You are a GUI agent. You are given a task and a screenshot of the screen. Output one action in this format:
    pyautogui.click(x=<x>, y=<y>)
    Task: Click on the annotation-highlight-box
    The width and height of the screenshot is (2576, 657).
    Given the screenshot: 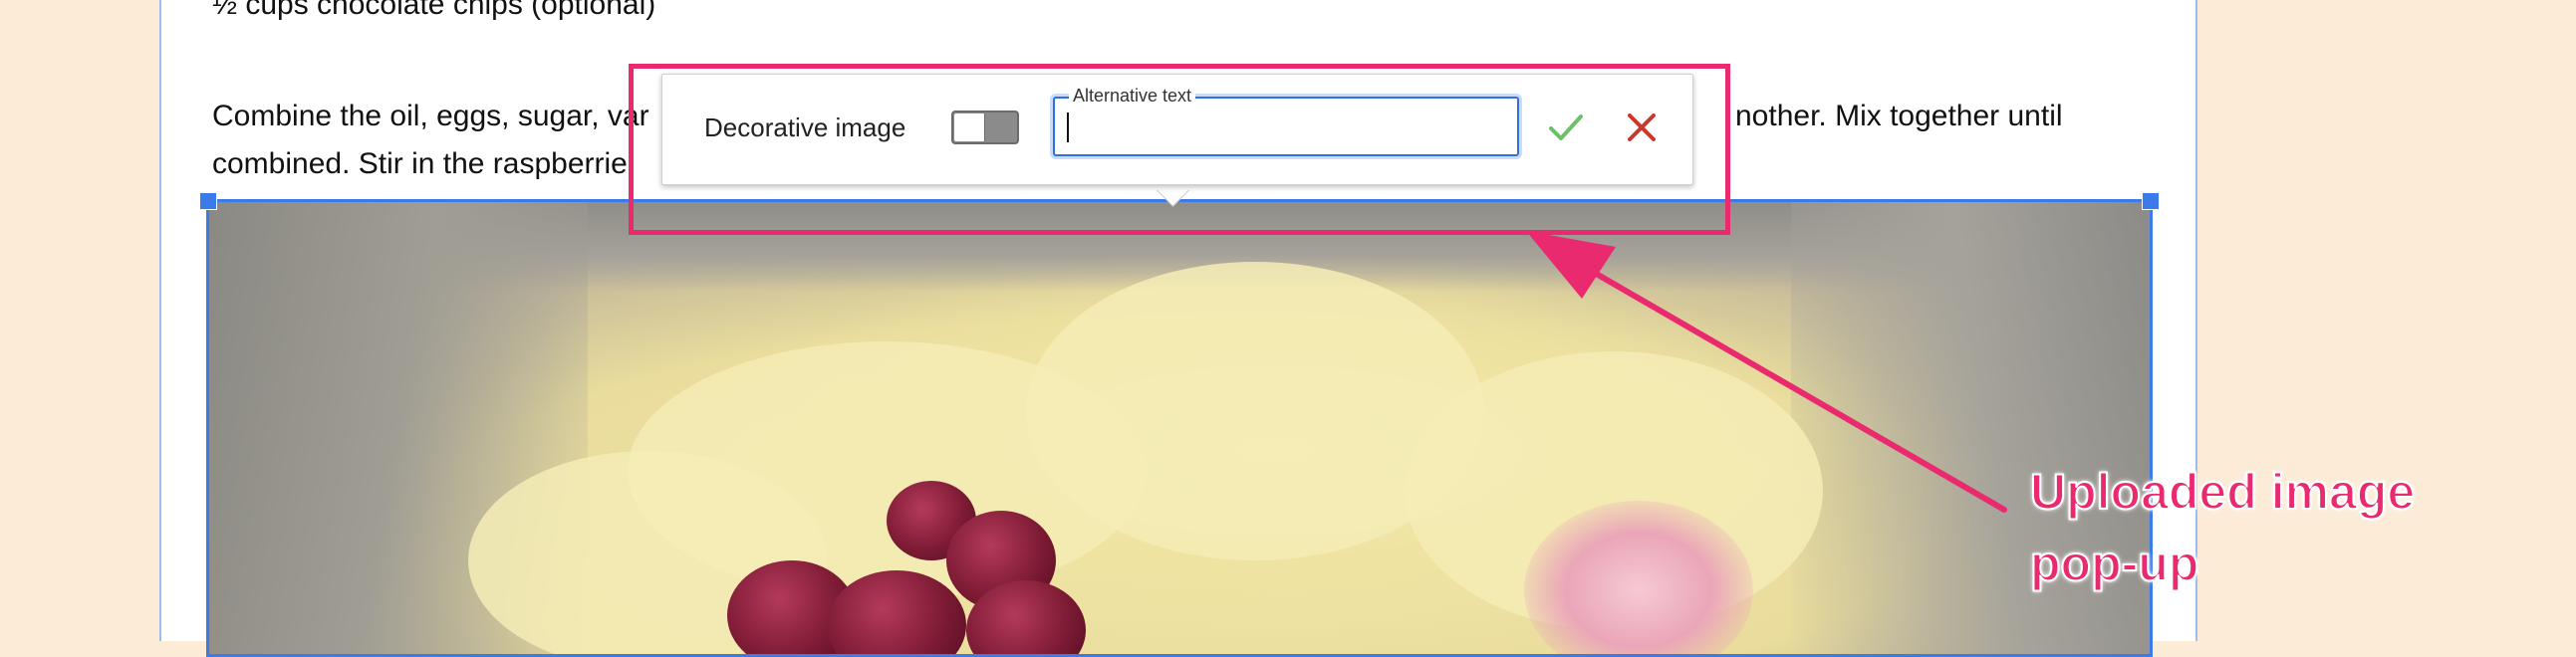 What is the action you would take?
    pyautogui.click(x=1179, y=149)
    